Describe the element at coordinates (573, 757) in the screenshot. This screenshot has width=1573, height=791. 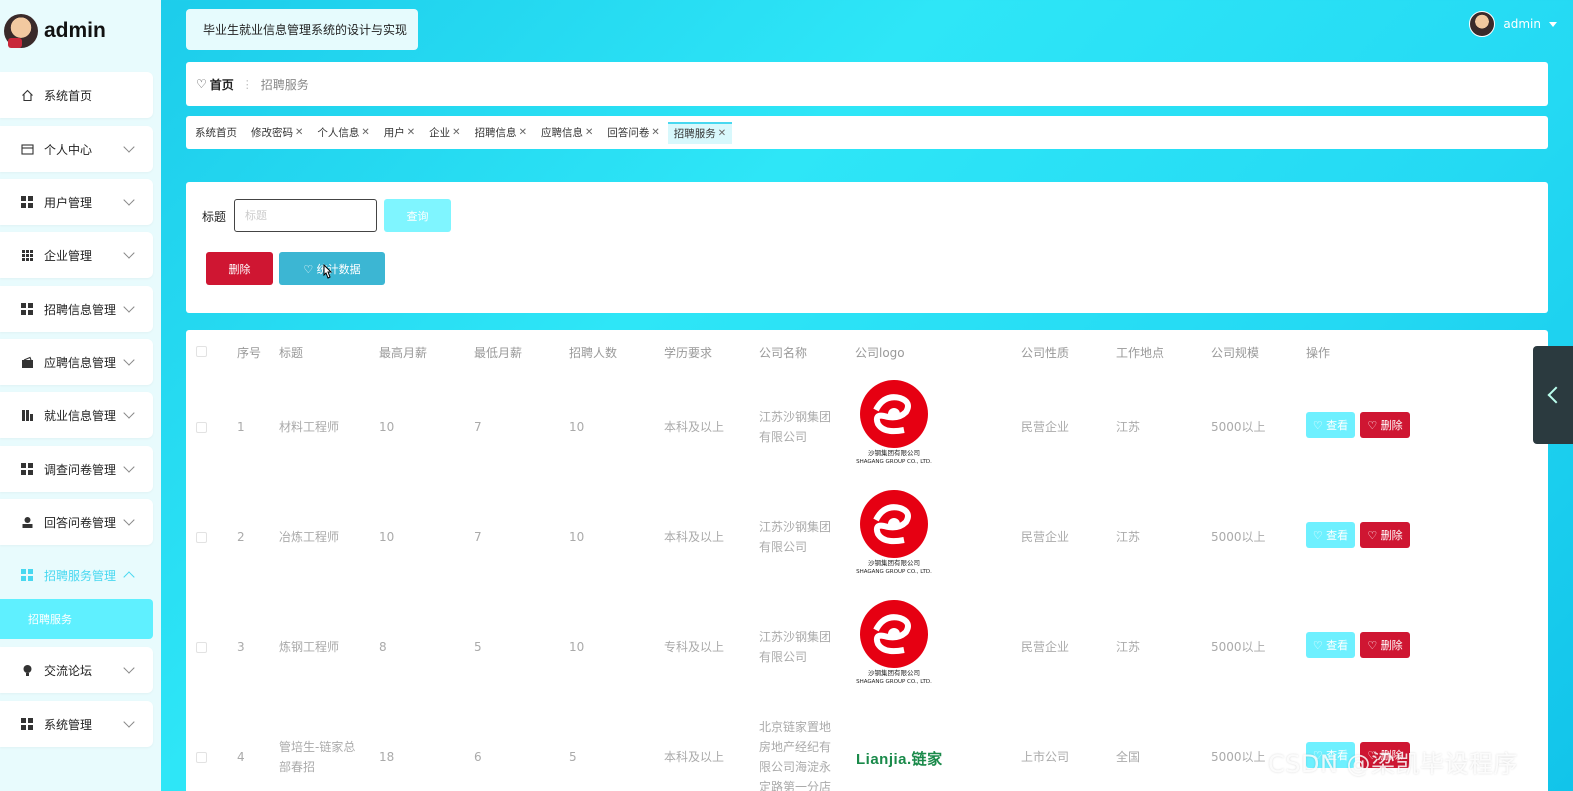
I see `cell-count: 5` at that location.